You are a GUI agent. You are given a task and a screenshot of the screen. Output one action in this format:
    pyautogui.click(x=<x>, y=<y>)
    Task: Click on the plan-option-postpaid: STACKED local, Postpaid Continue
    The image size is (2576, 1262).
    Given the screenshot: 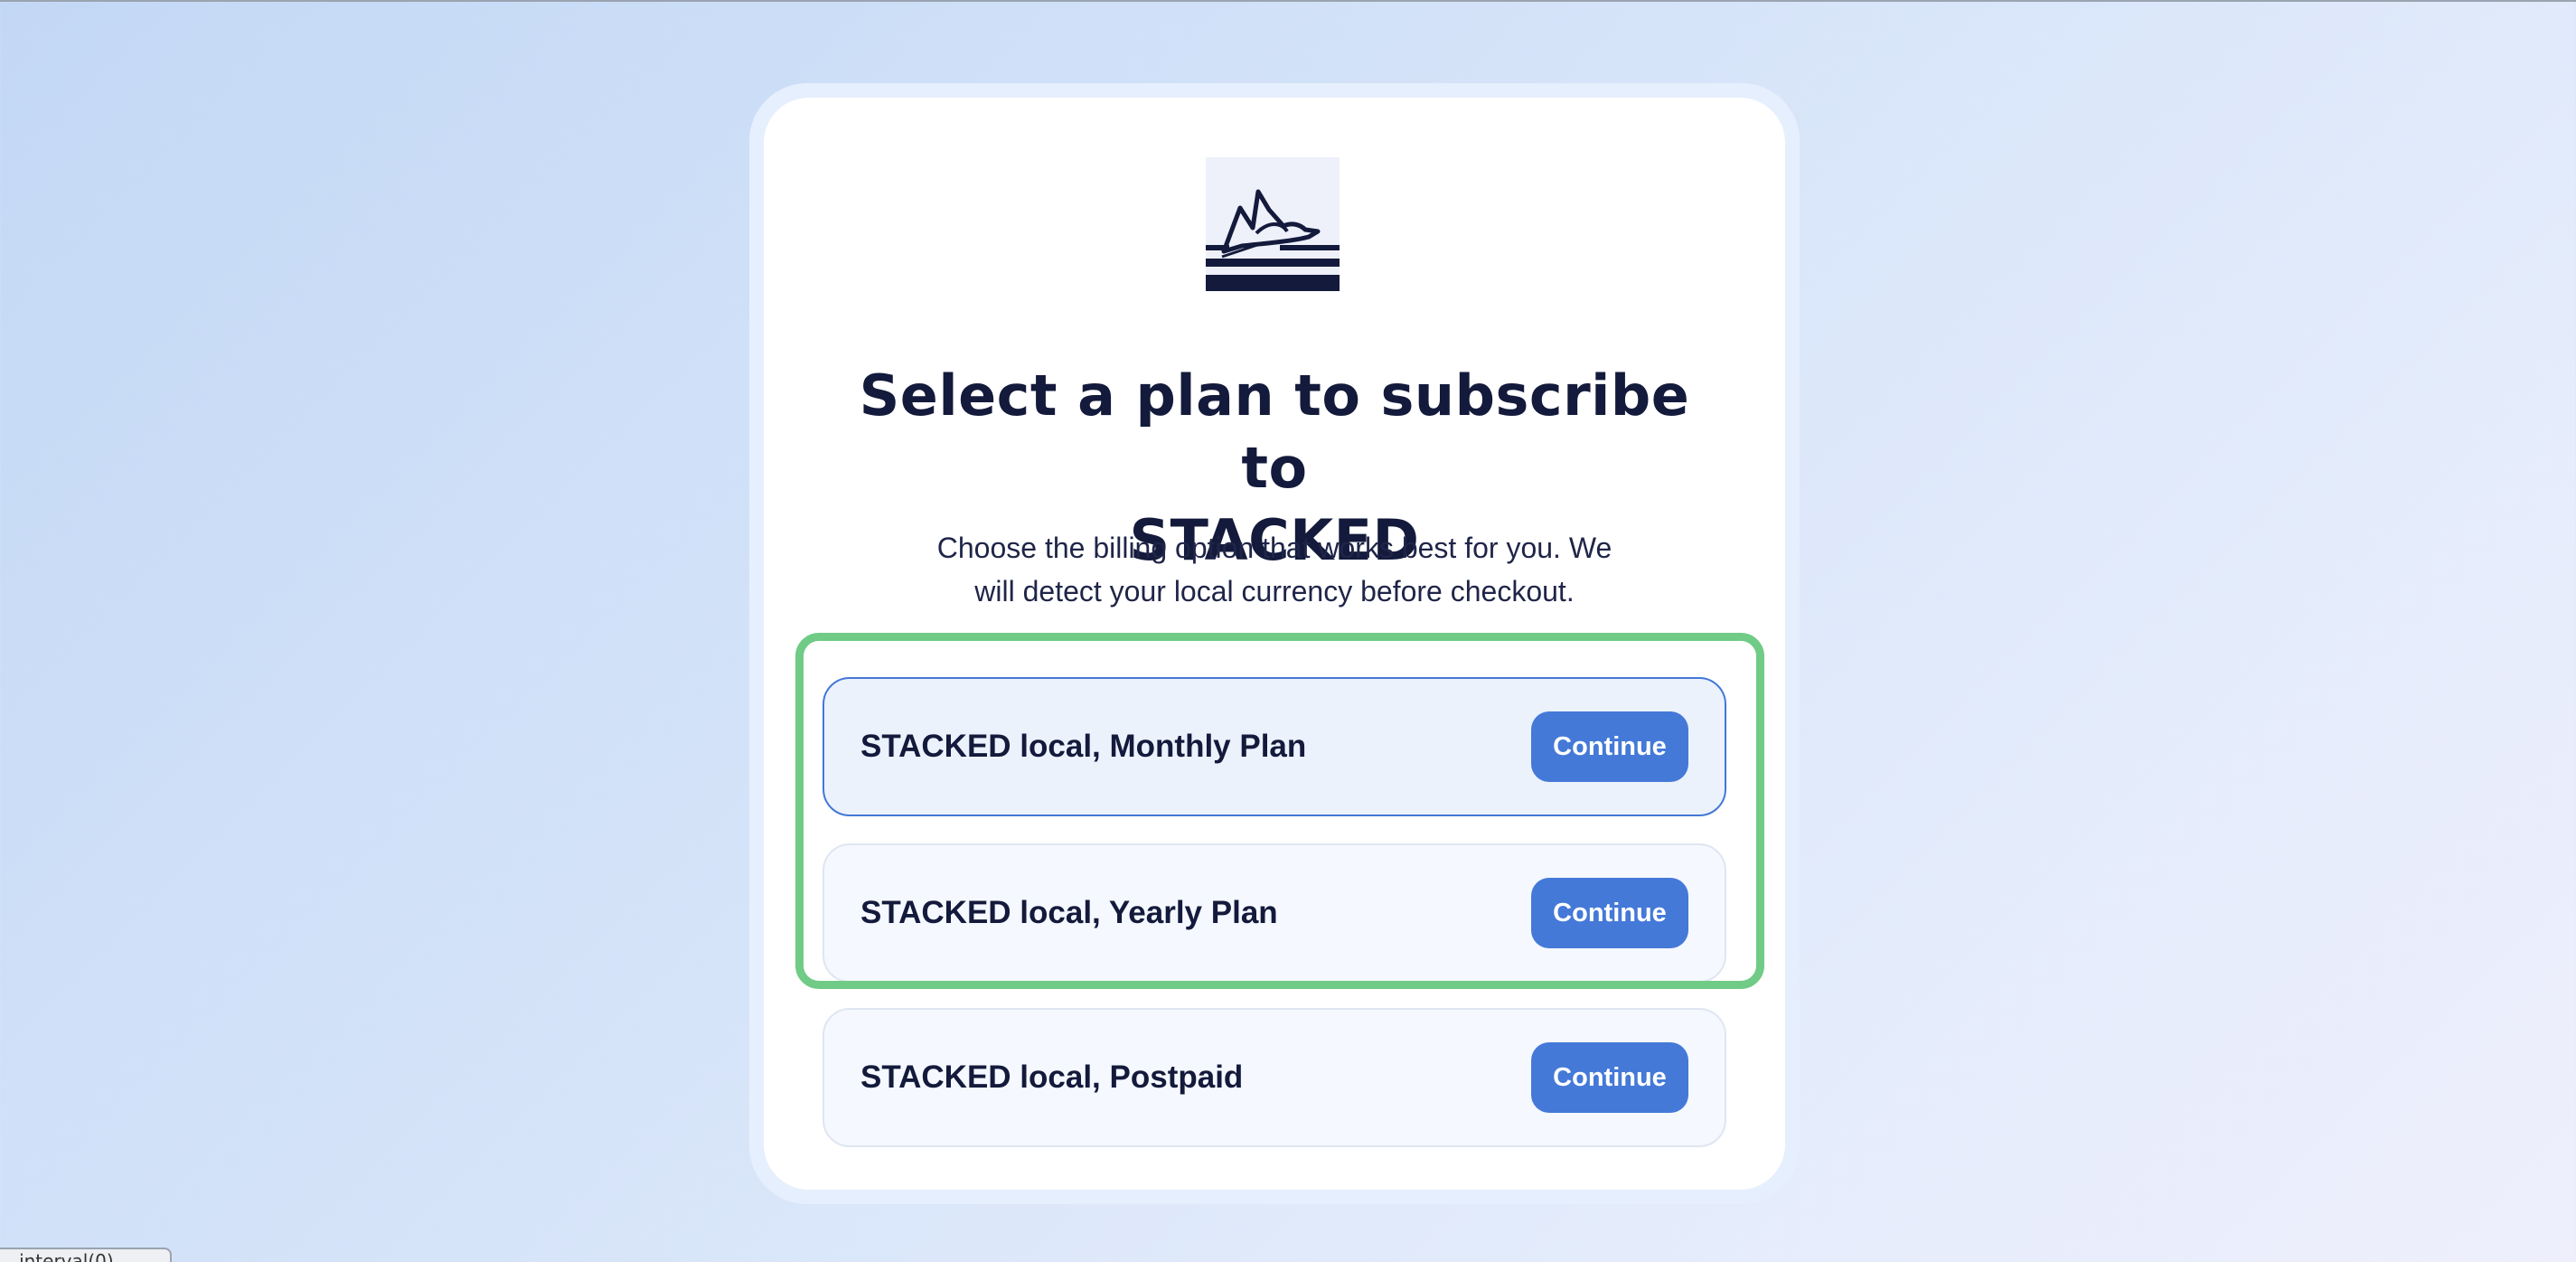 What is the action you would take?
    pyautogui.click(x=1274, y=1077)
    